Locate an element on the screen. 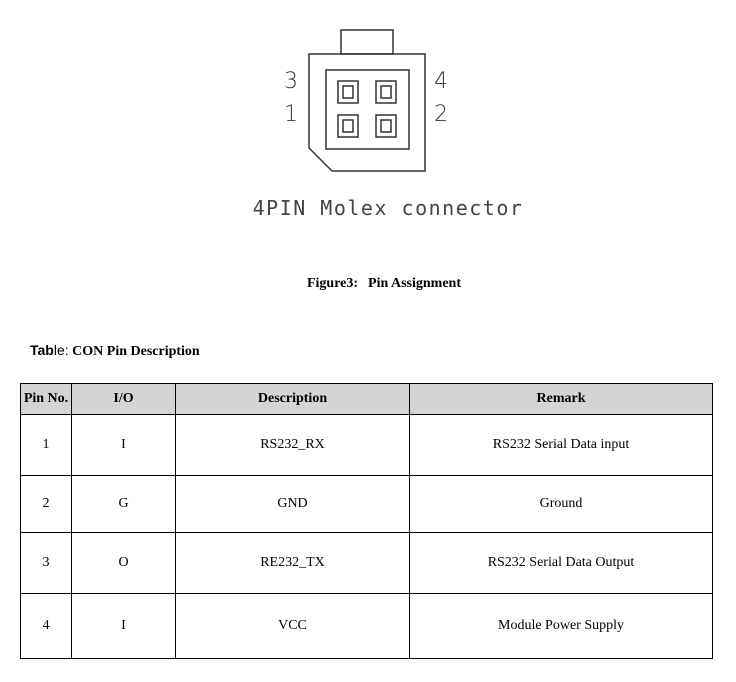  pin-label-2: 2 is located at coordinates (441, 114).